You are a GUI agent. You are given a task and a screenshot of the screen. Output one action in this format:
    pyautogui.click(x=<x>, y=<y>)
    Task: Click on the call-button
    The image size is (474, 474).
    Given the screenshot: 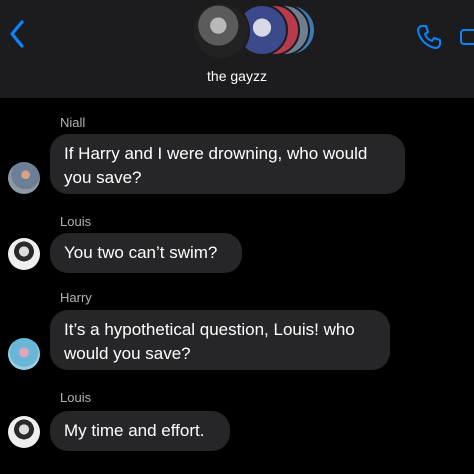 What is the action you would take?
    pyautogui.click(x=429, y=37)
    